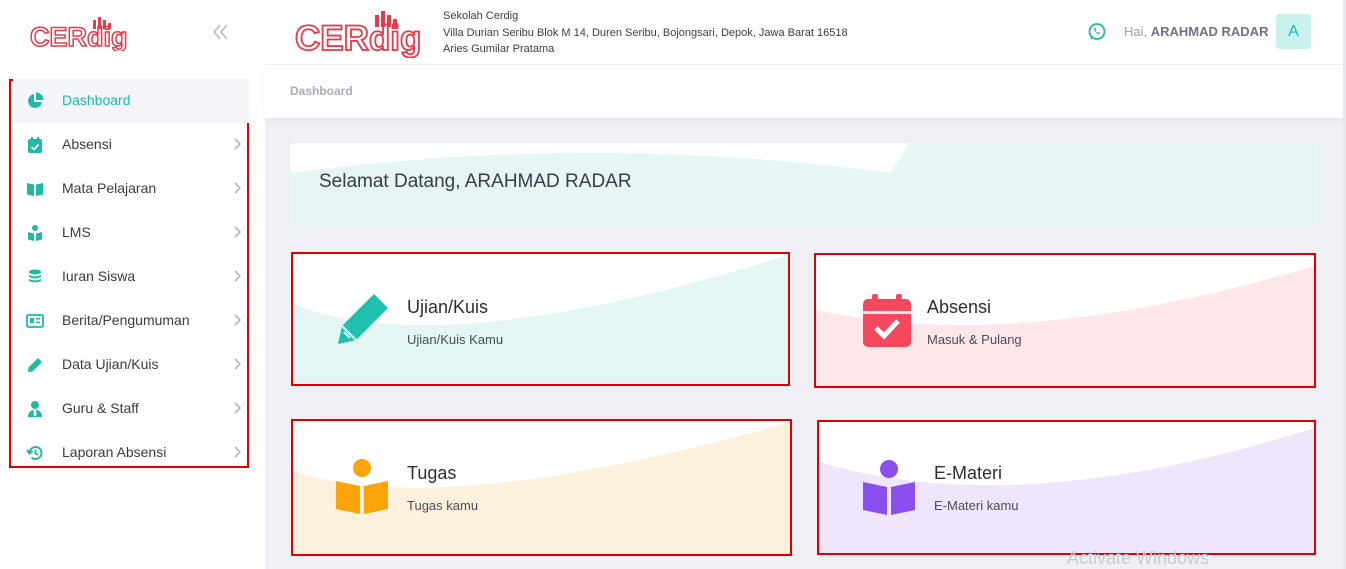 The image size is (1346, 569). What do you see at coordinates (321, 91) in the screenshot?
I see `breadcrumb: Dashboard` at bounding box center [321, 91].